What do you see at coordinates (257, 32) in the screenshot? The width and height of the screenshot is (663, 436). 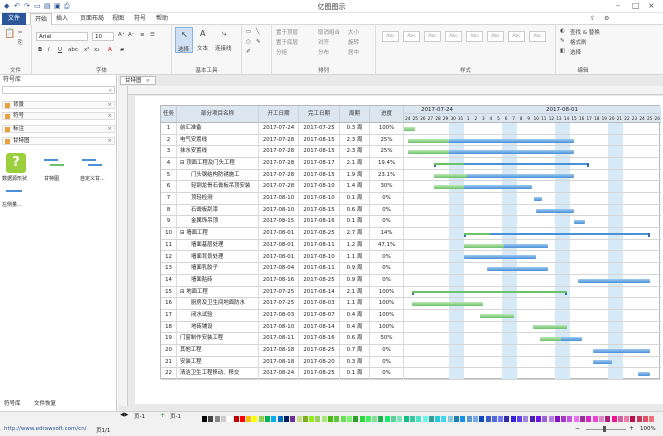 I see `line-icon: ╲` at bounding box center [257, 32].